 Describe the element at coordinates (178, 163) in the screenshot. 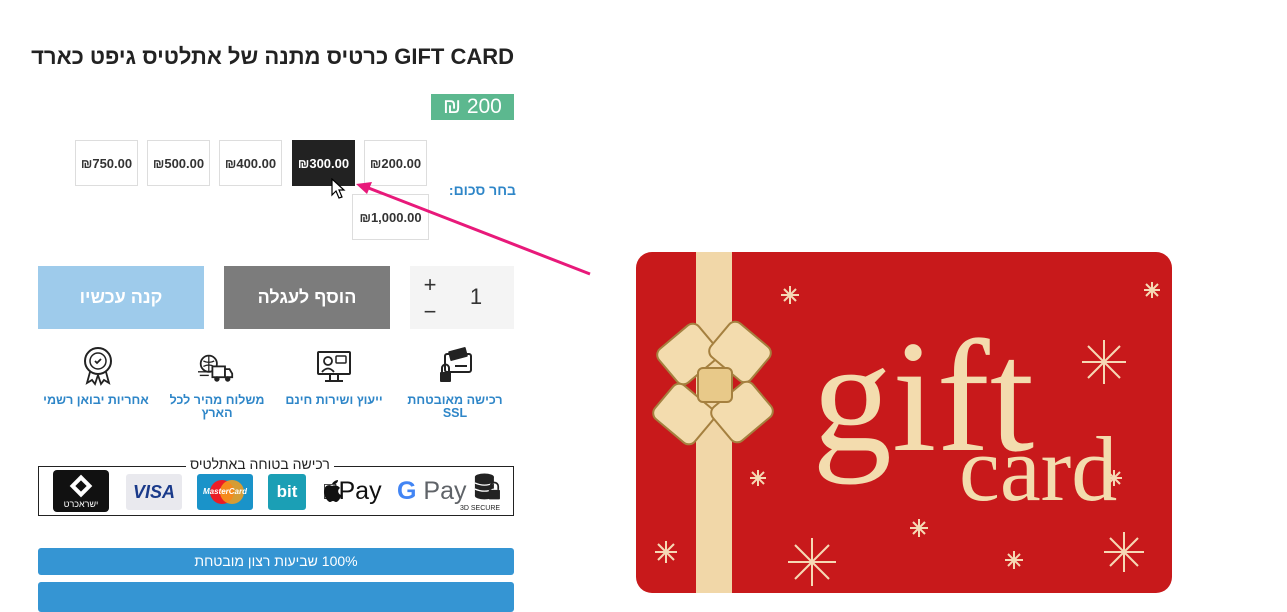

I see `amount-option-500: ₪500.00` at that location.